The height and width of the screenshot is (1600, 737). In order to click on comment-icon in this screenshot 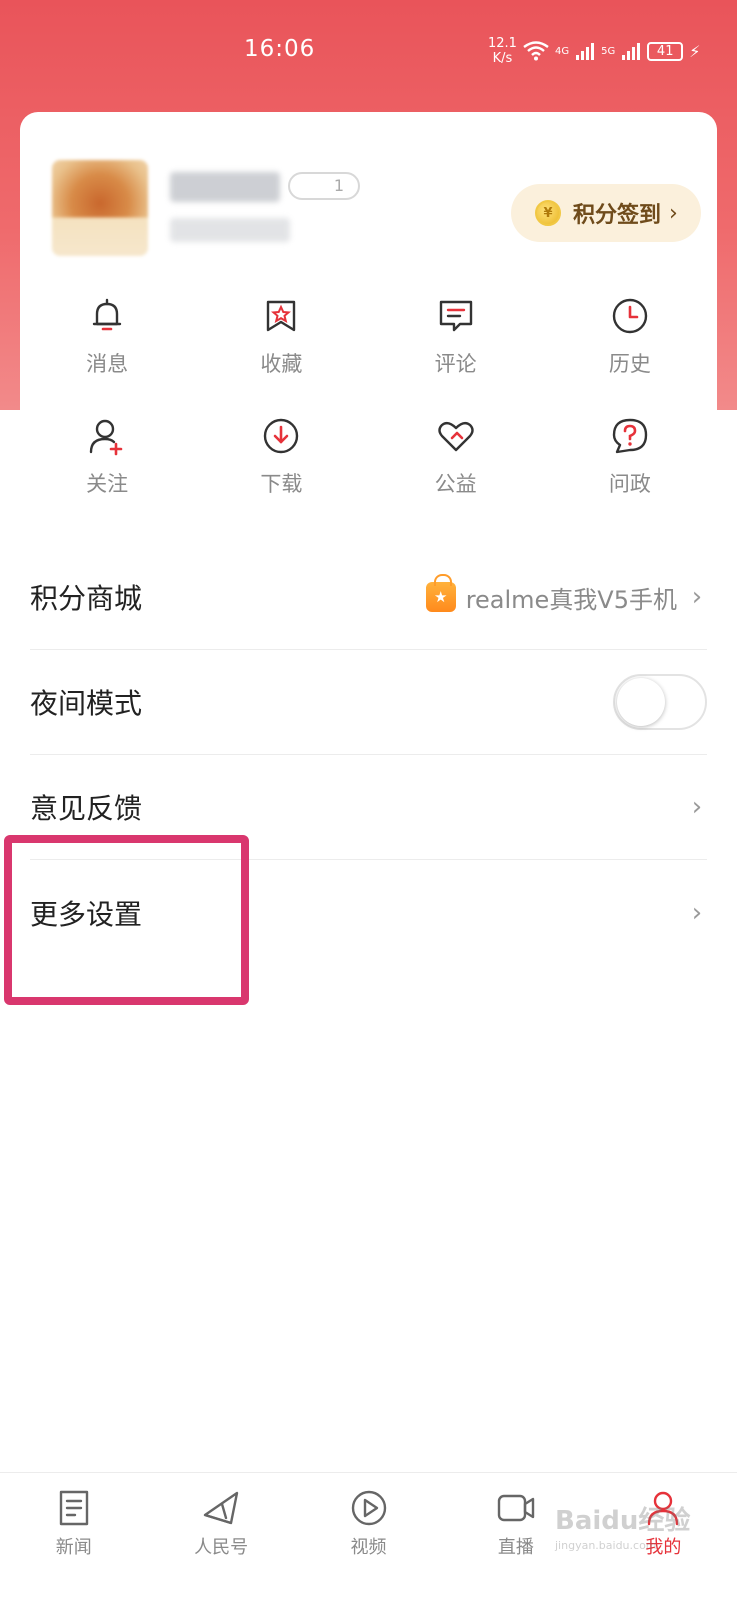, I will do `click(455, 316)`.